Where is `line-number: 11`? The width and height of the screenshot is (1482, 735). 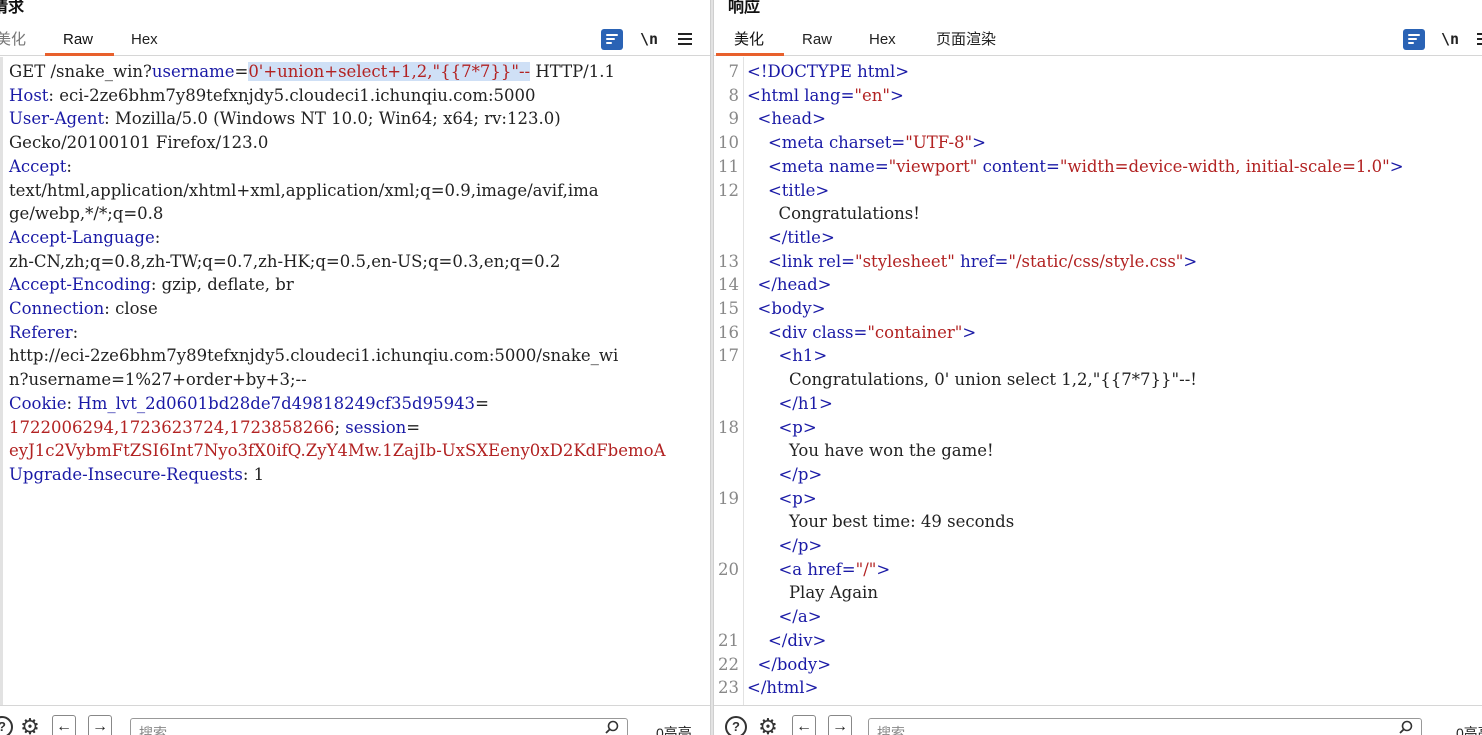 line-number: 11 is located at coordinates (728, 166).